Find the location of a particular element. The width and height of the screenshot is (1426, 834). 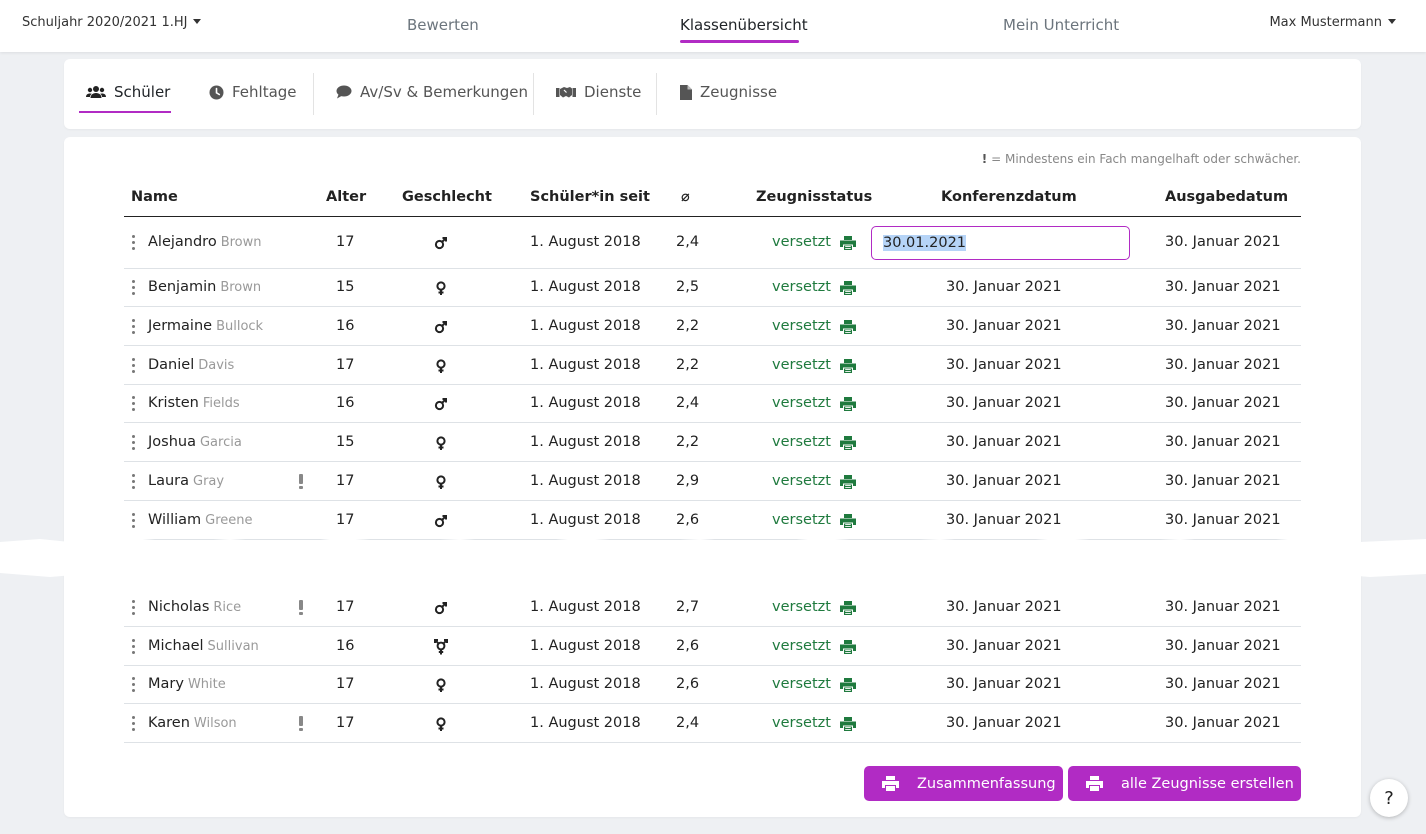

header-geschlecht: Geschlecht is located at coordinates (447, 197).